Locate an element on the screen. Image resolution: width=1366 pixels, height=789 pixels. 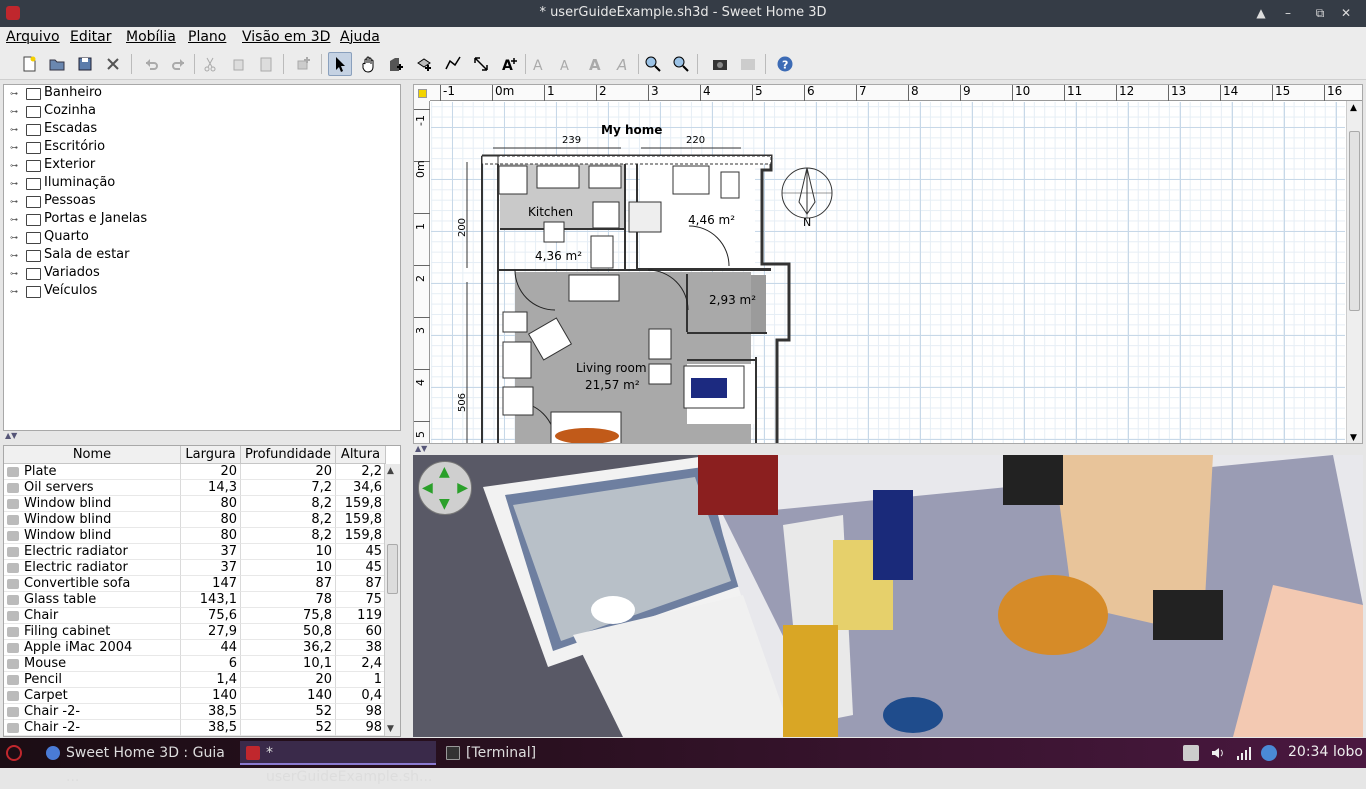
shade-icon: ▲ is located at coordinates (1261, 13).